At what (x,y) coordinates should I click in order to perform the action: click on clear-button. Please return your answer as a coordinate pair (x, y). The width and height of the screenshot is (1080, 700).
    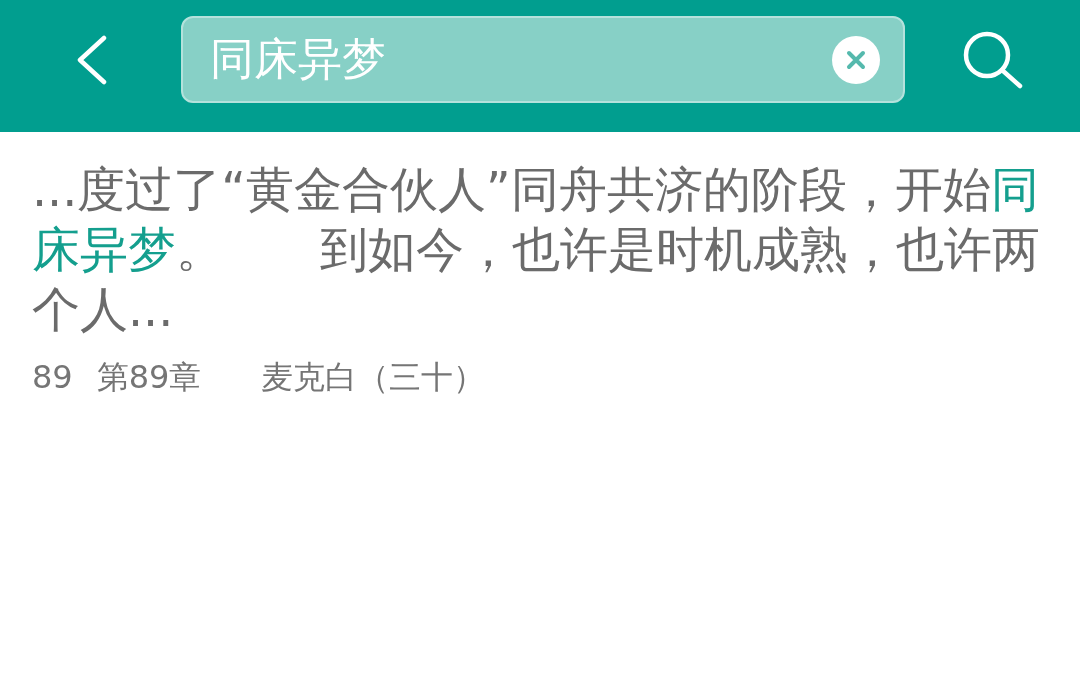
    Looking at the image, I should click on (856, 59).